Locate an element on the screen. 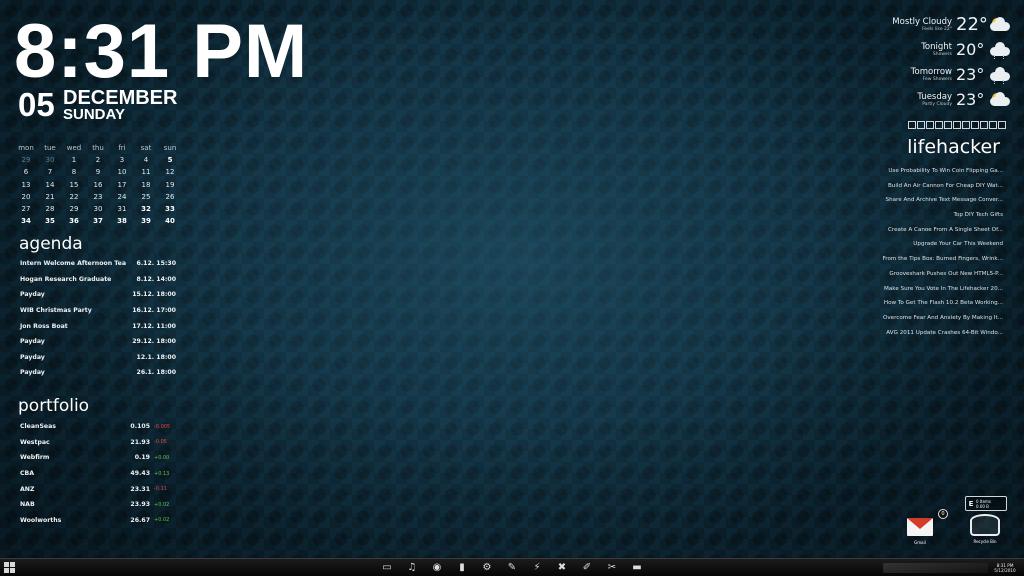  portfolio-item: ANZ 23.31 -0.11 is located at coordinates (98, 489).